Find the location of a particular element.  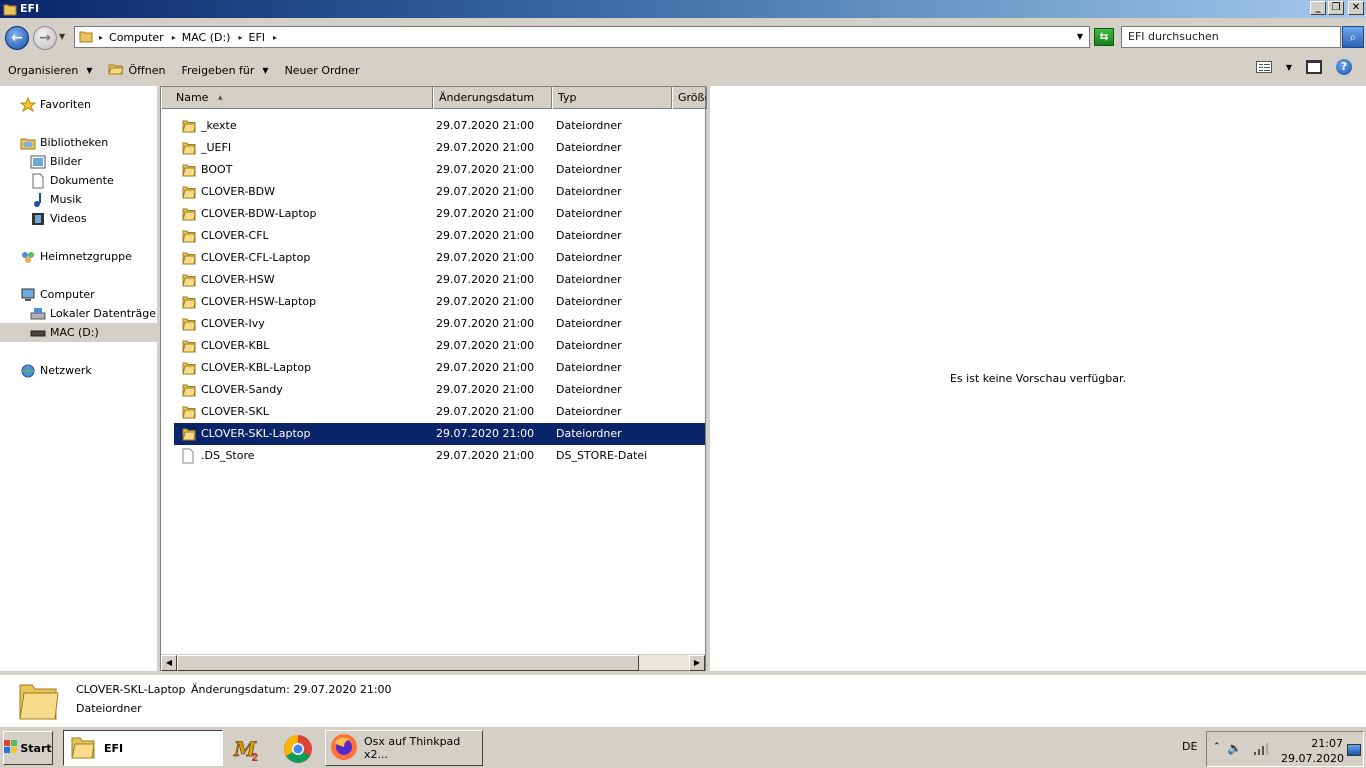

show-hidden-icons-icon: ⌃ is located at coordinates (1217, 747).